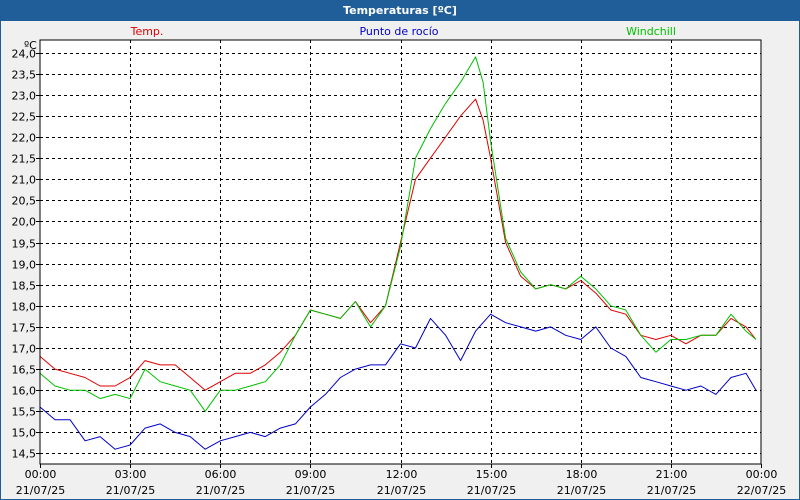 This screenshot has height=500, width=800. What do you see at coordinates (221, 474) in the screenshot?
I see `x-tick-time: 06:00` at bounding box center [221, 474].